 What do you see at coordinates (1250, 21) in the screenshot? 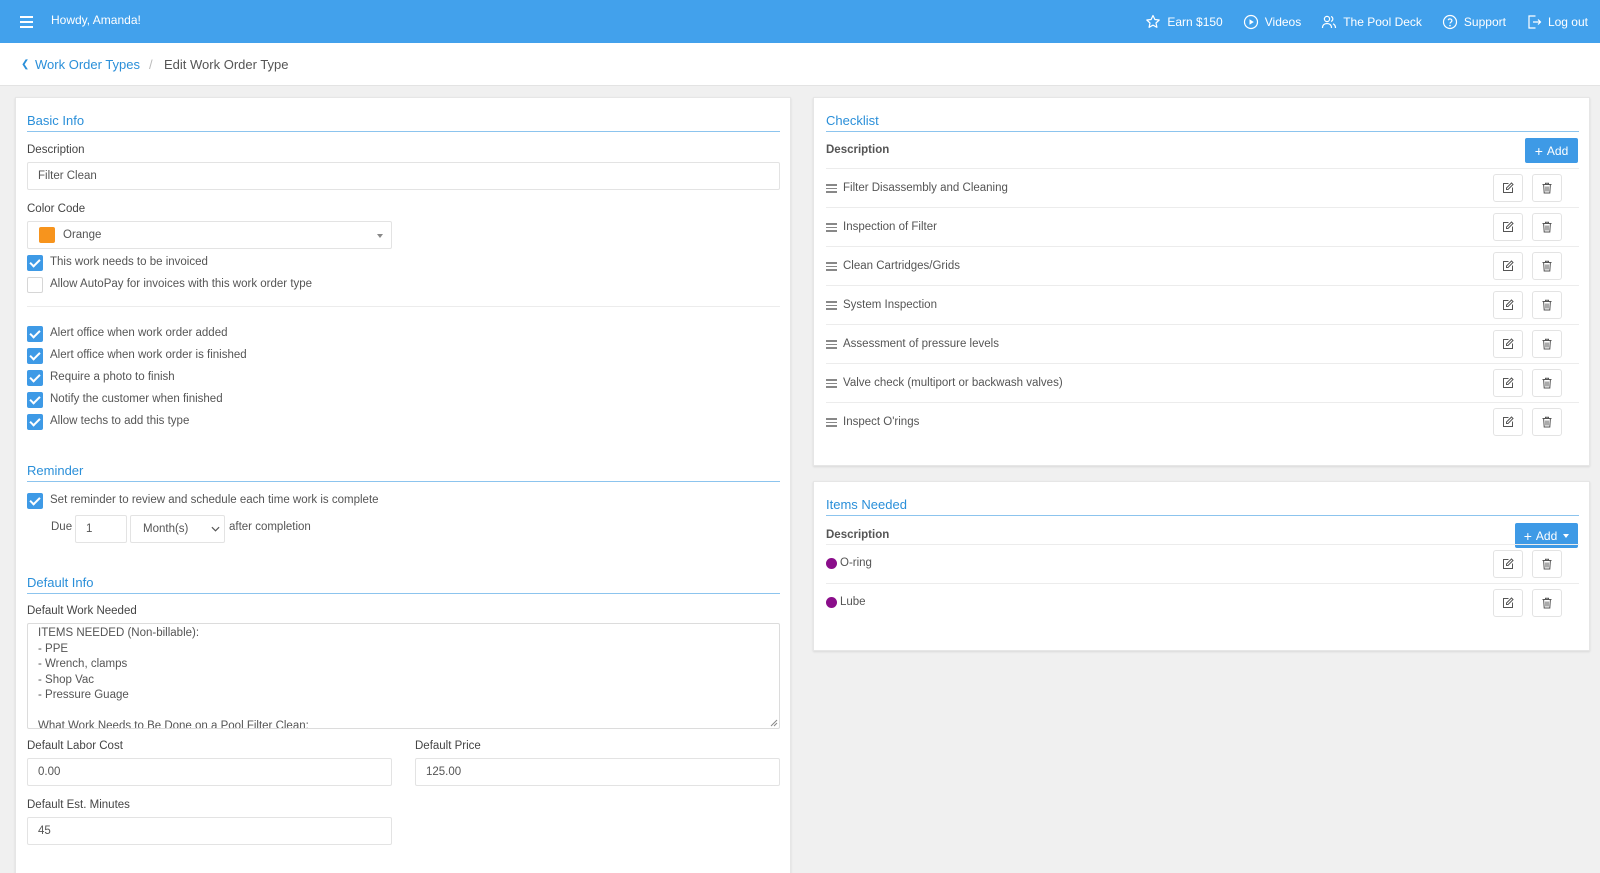
I see `play-circle-icon` at bounding box center [1250, 21].